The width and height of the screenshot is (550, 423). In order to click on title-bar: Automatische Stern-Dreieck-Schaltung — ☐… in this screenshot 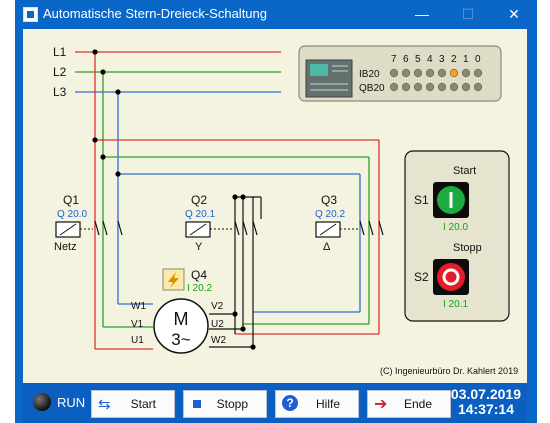, I will do `click(276, 14)`.